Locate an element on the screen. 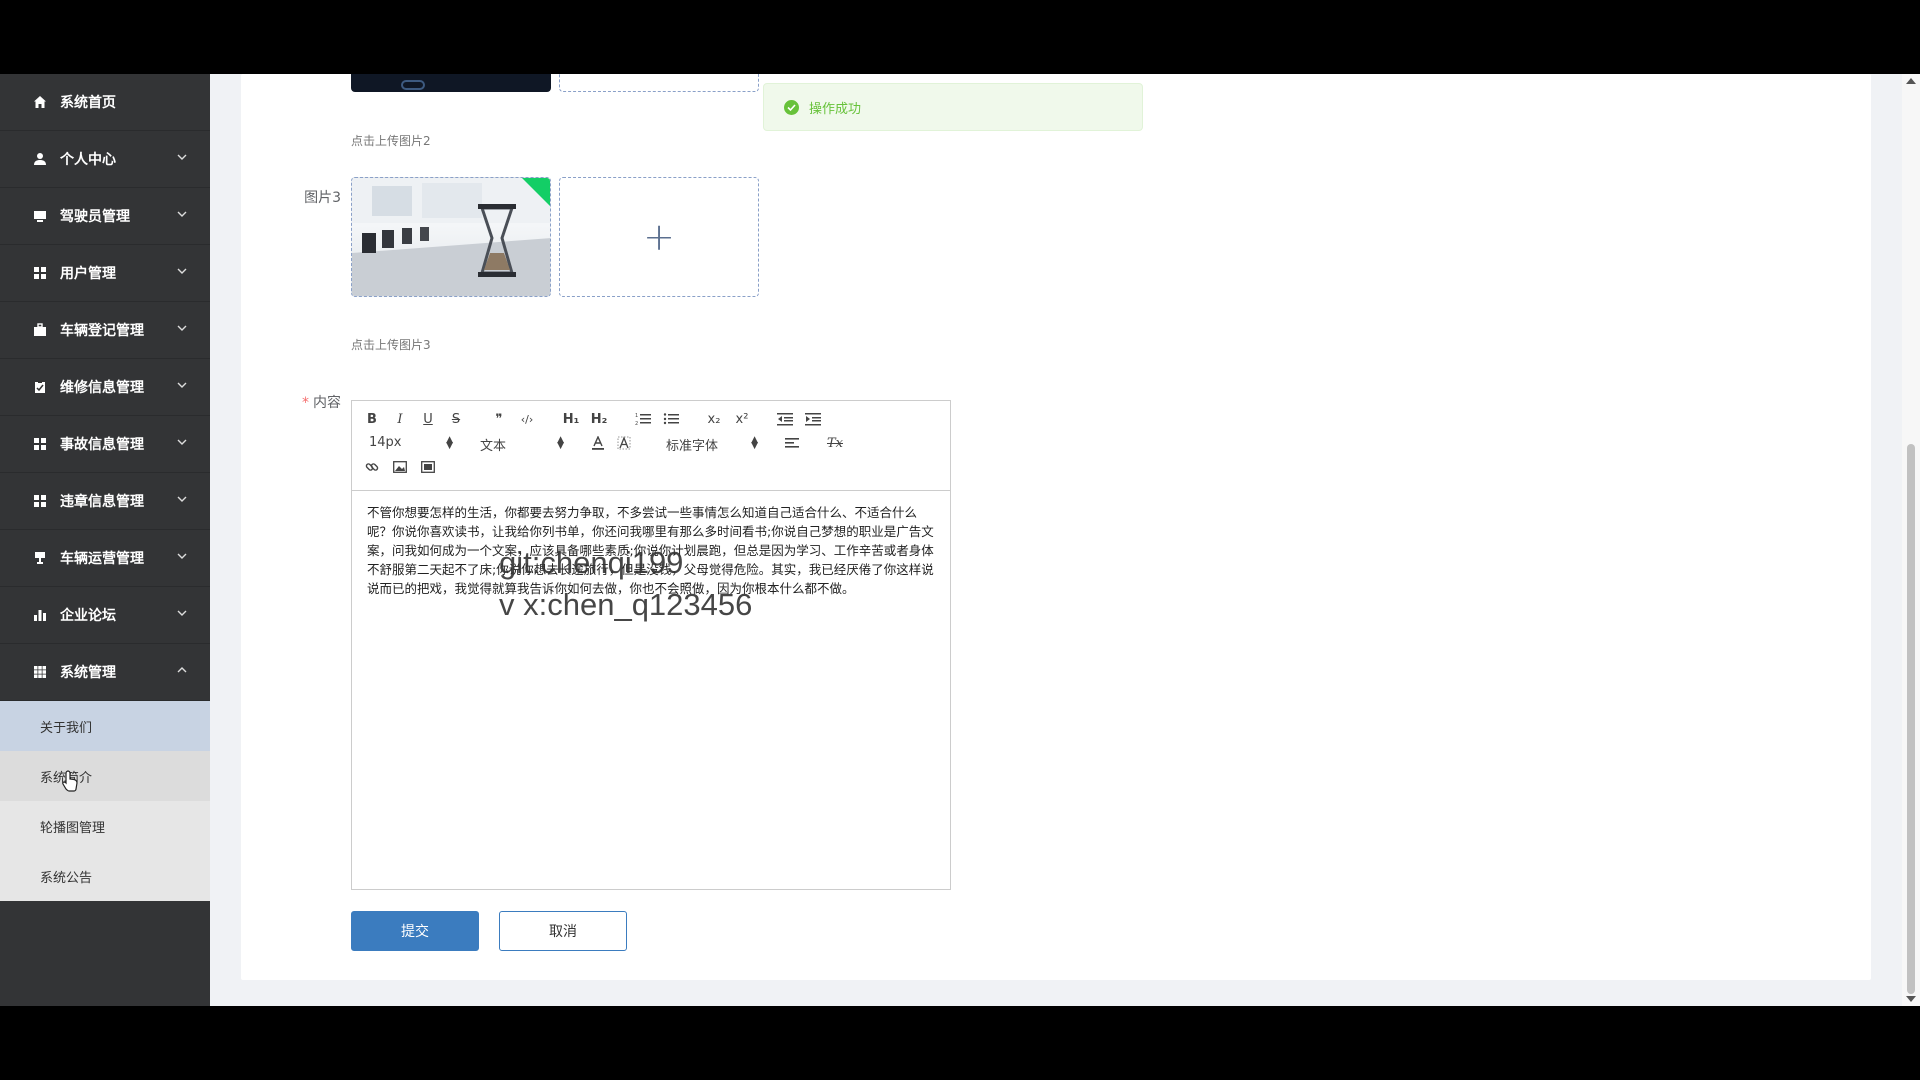 The height and width of the screenshot is (1080, 1920). success-toast: 操作成功 is located at coordinates (953, 107).